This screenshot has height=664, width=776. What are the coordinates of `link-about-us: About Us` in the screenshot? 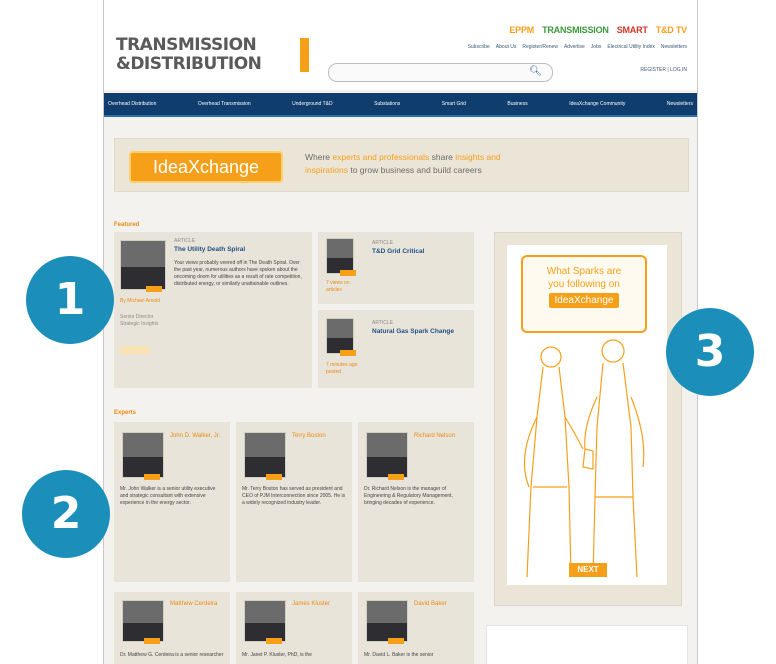 It's located at (506, 47).